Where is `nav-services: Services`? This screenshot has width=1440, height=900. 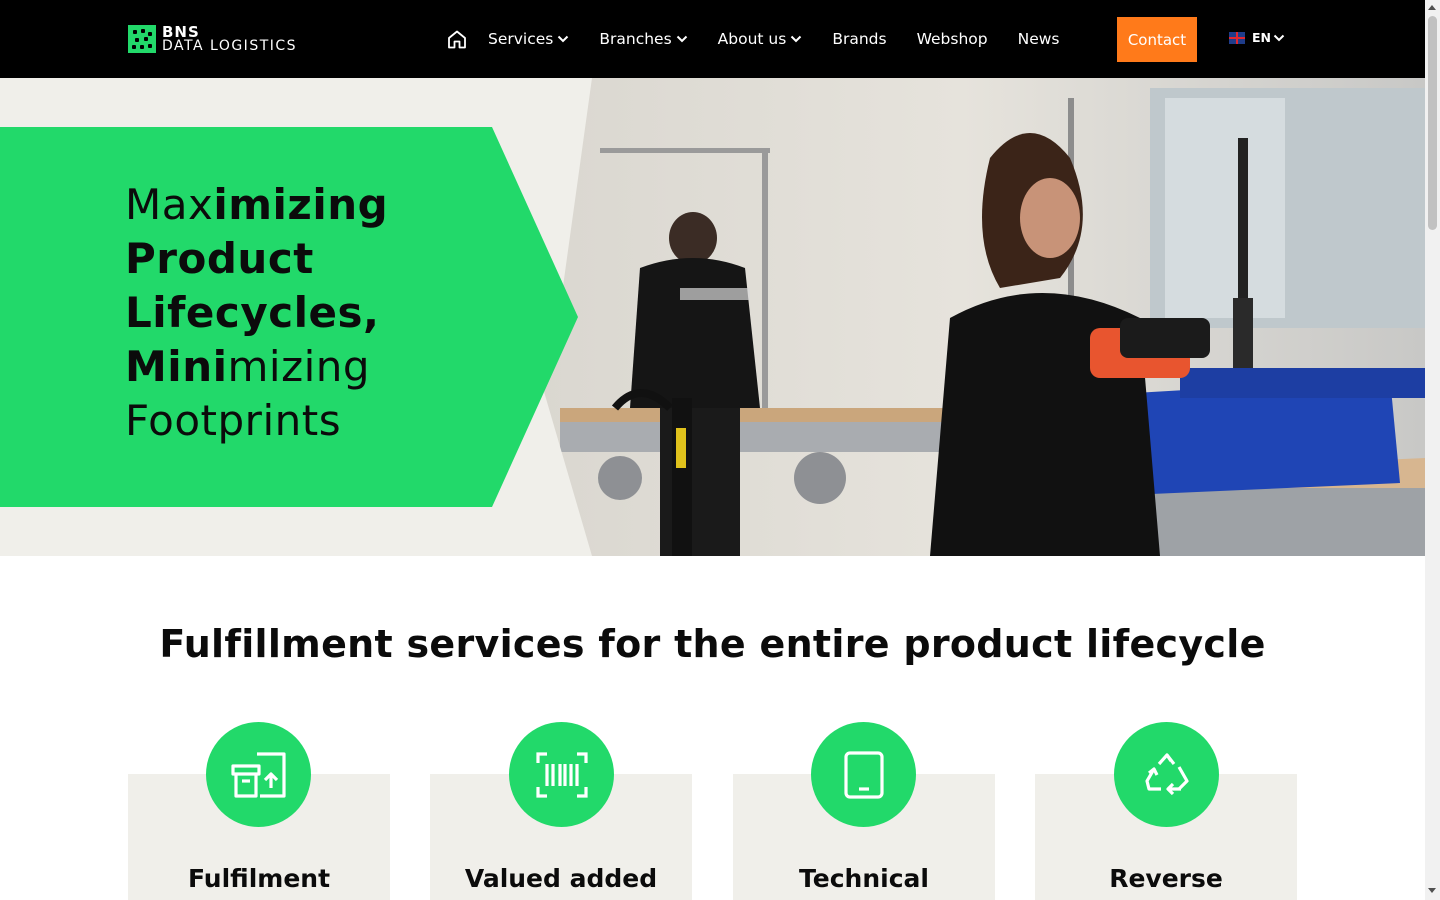
nav-services: Services is located at coordinates (528, 39).